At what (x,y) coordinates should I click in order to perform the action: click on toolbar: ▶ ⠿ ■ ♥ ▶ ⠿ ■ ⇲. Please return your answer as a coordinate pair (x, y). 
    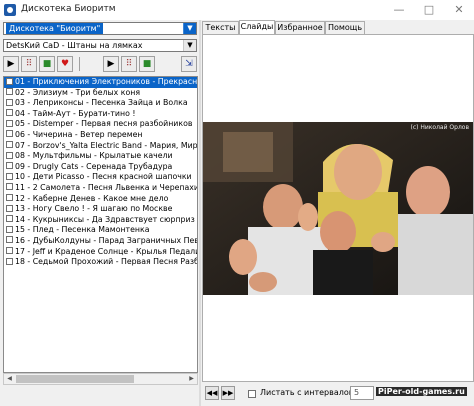
    Looking at the image, I should click on (100, 65).